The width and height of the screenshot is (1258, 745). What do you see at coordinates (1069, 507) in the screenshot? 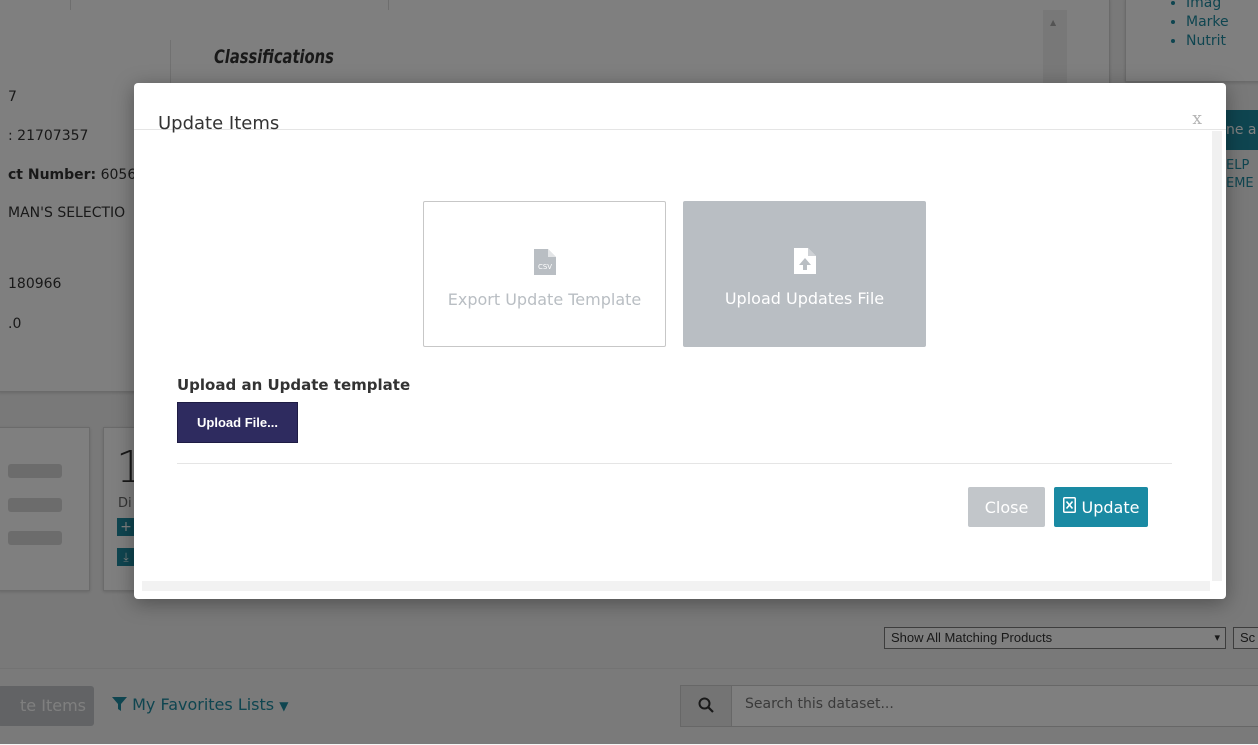
I see `excel-file-icon` at bounding box center [1069, 507].